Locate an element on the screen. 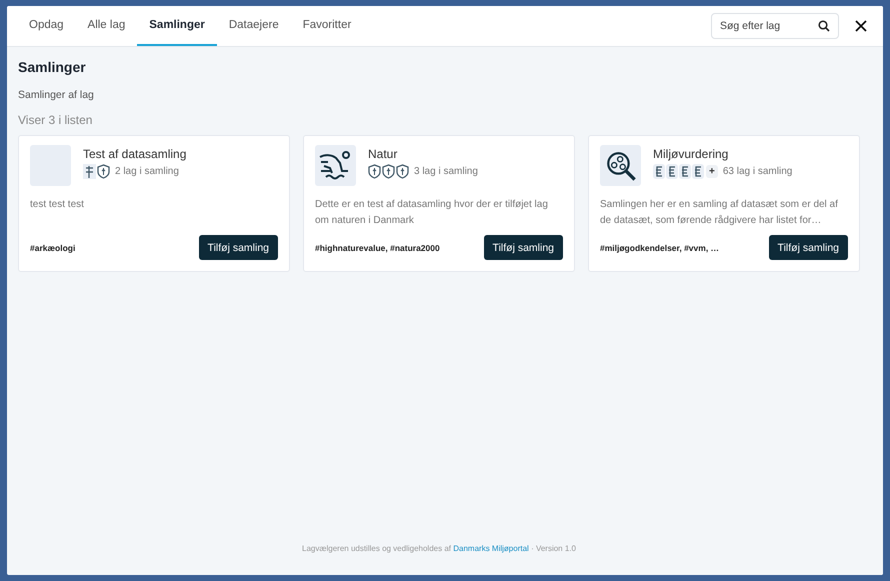 This screenshot has width=890, height=581. collection-title: Test af datasamling is located at coordinates (134, 154).